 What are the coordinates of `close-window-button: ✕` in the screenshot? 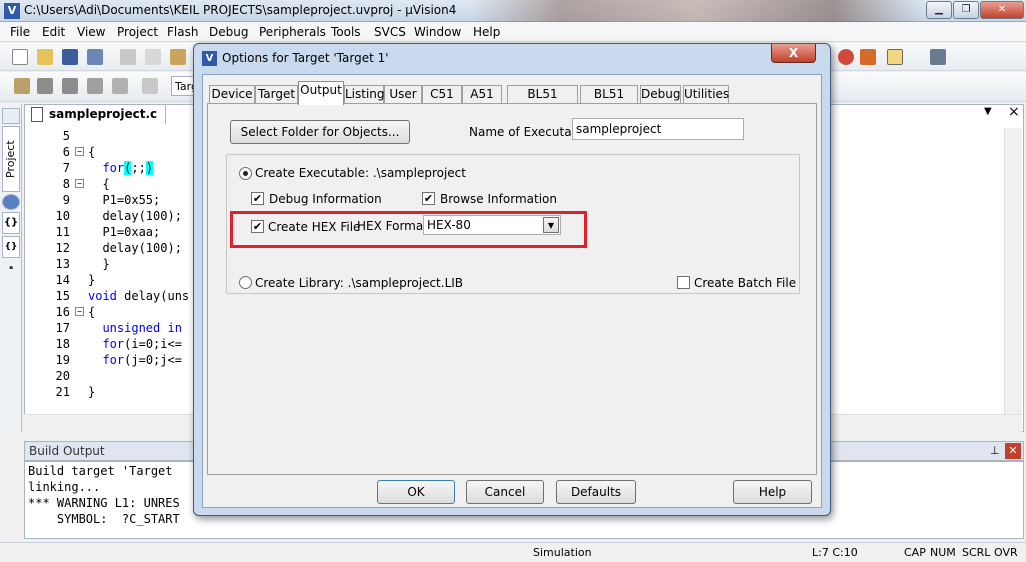 It's located at (1002, 10).